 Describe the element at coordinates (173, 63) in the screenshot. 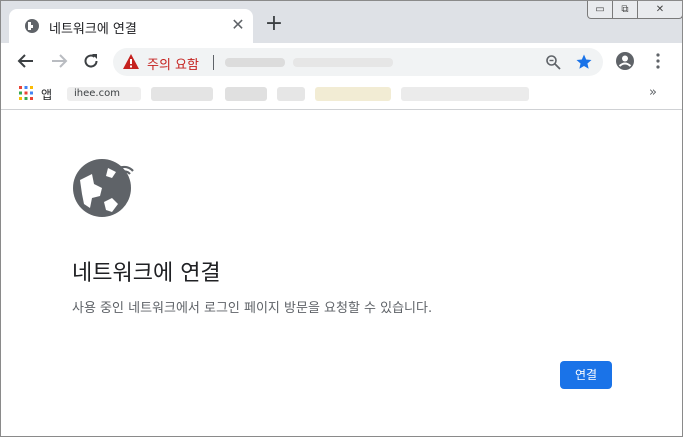

I see `security-status-label: 주의 요함` at that location.